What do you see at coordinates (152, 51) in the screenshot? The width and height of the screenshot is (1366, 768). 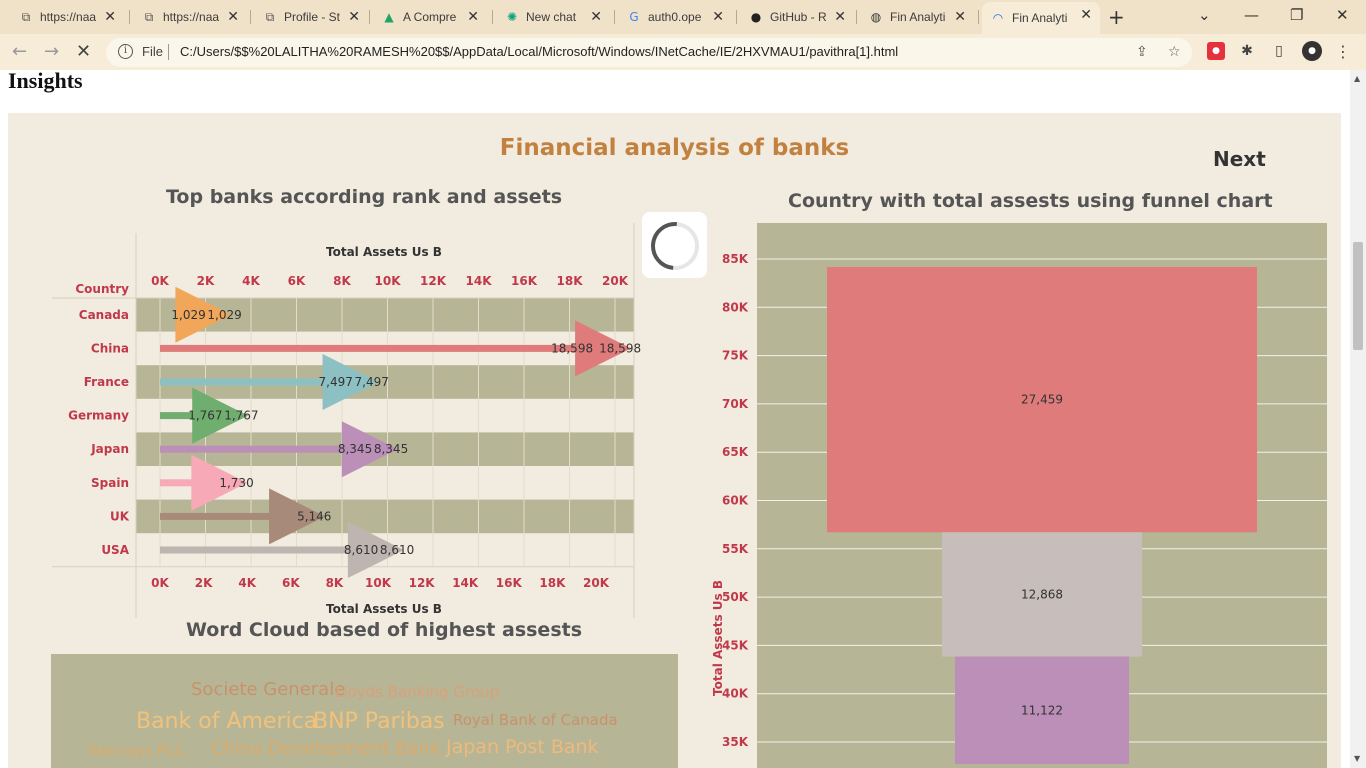 I see `file-scheme-label: File` at bounding box center [152, 51].